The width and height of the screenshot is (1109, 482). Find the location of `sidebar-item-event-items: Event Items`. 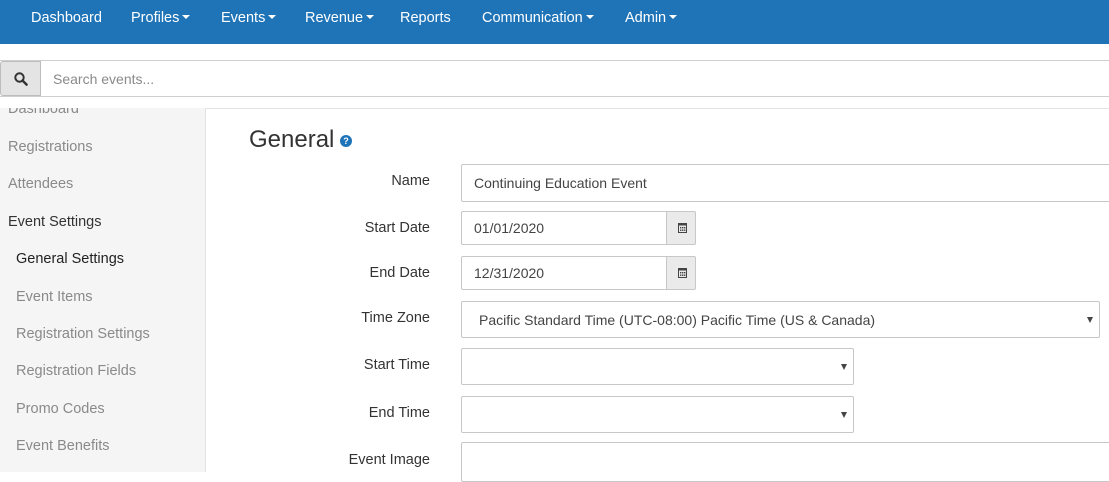

sidebar-item-event-items: Event Items is located at coordinates (54, 297).